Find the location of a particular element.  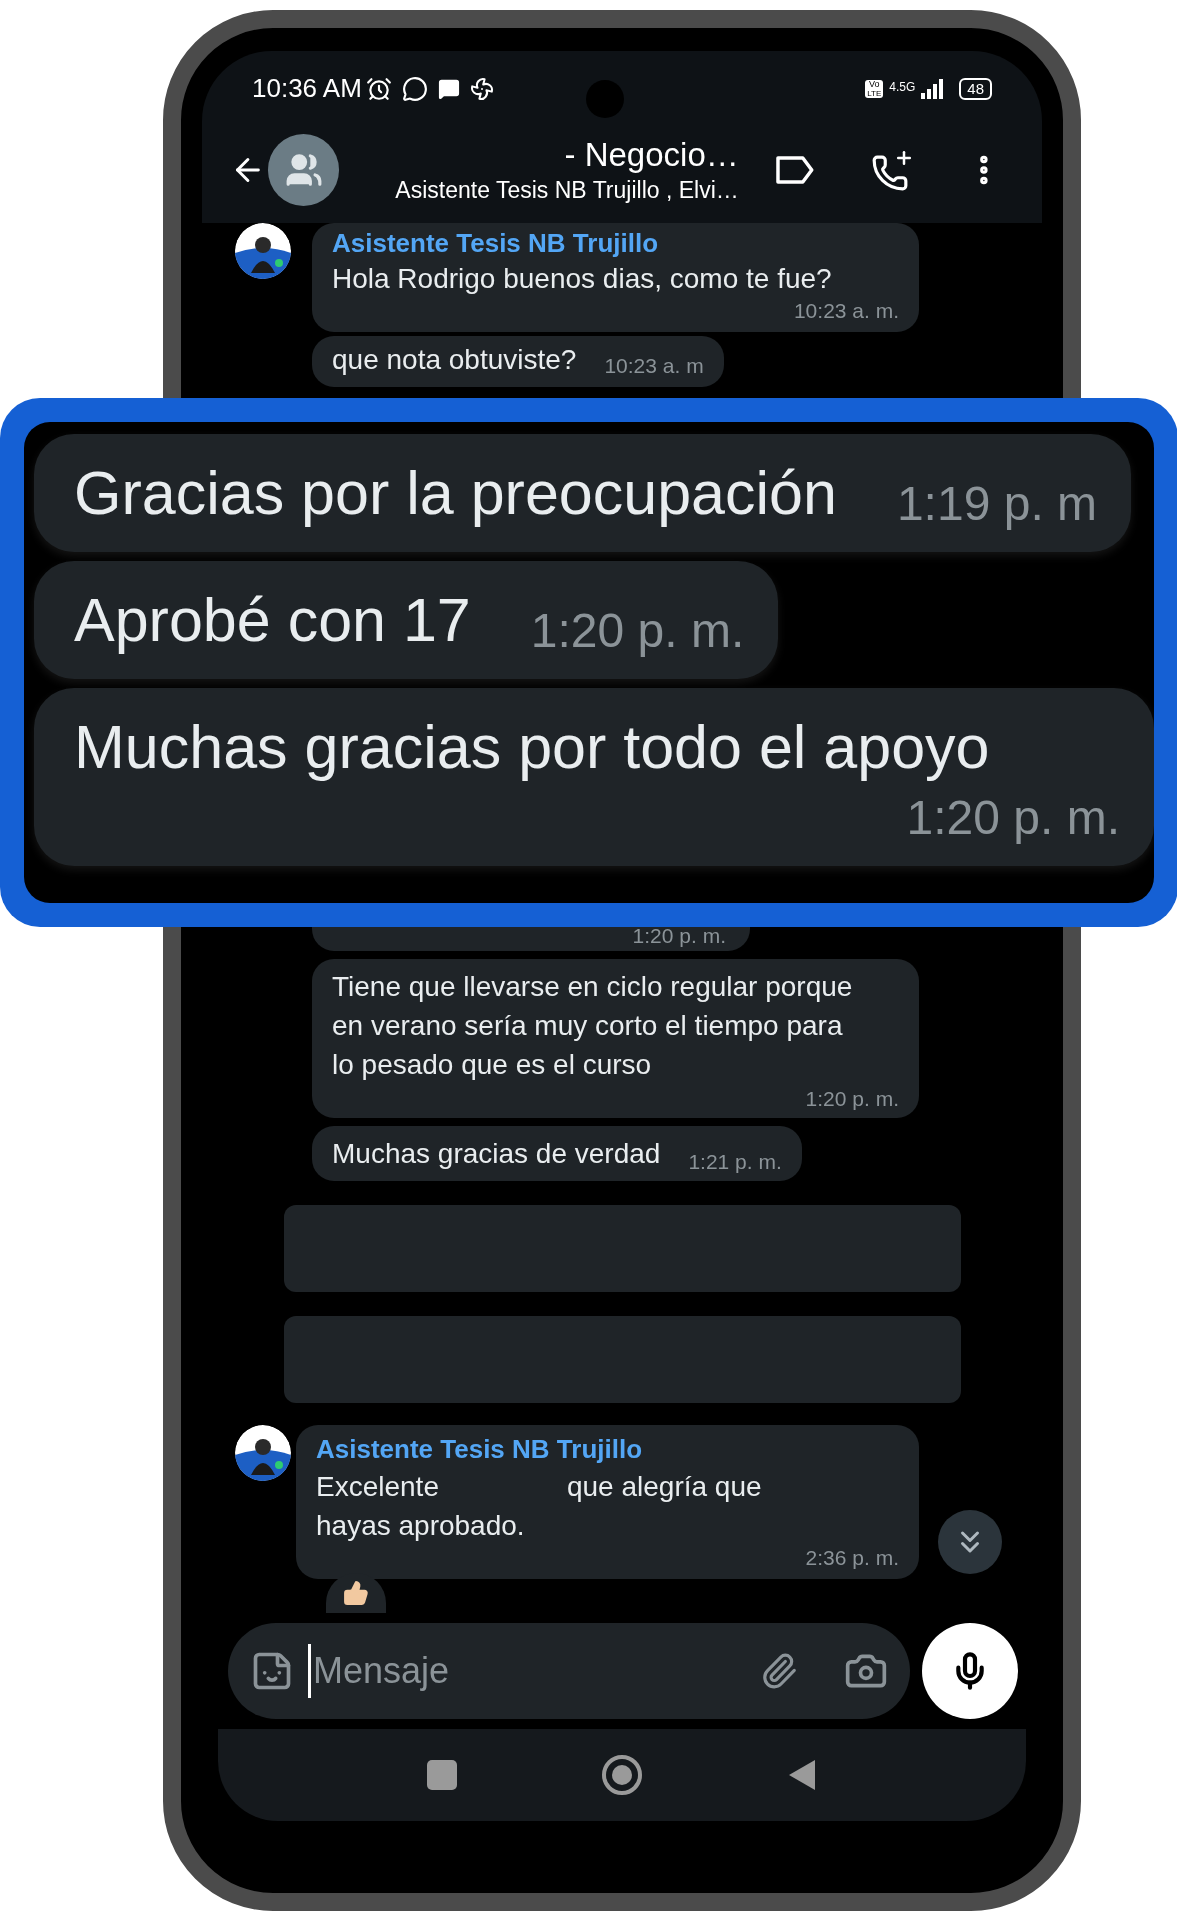

message-text: Muchas gracias por todo el apoyo is located at coordinates (532, 747).